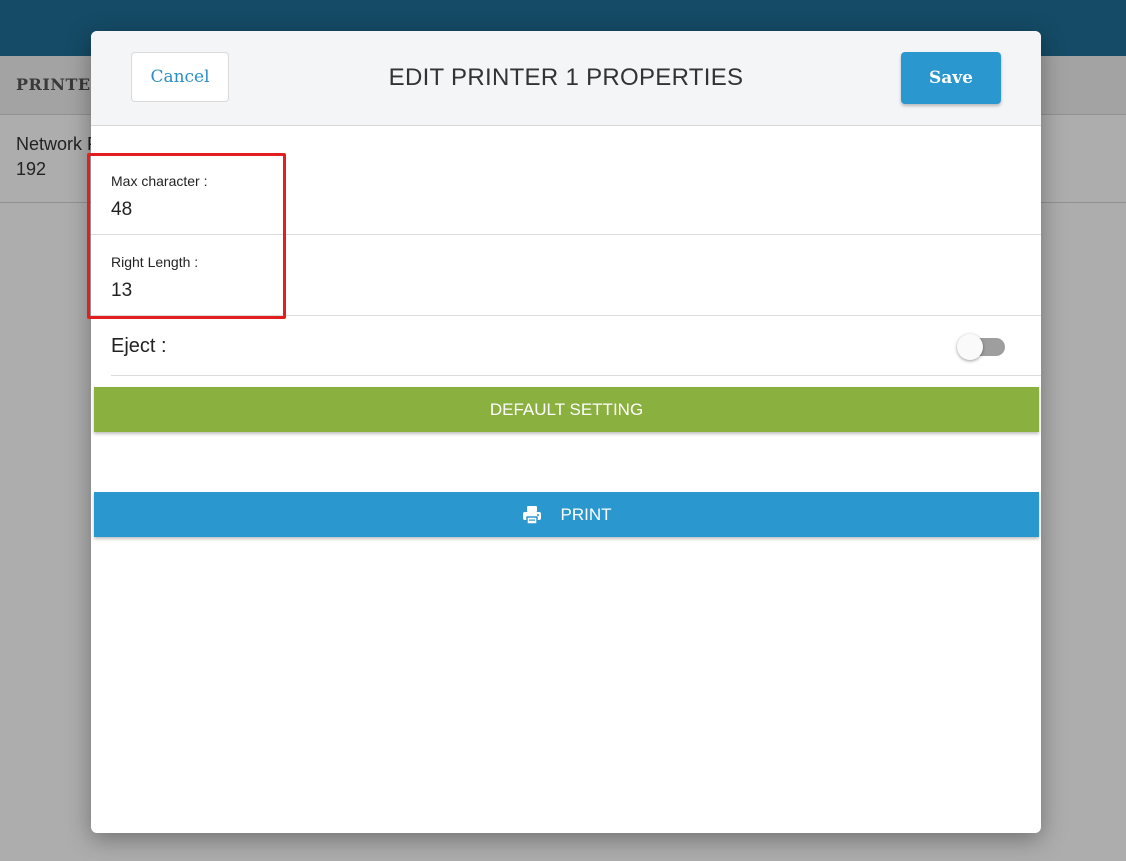 The width and height of the screenshot is (1126, 861). What do you see at coordinates (531, 515) in the screenshot?
I see `printer-icon` at bounding box center [531, 515].